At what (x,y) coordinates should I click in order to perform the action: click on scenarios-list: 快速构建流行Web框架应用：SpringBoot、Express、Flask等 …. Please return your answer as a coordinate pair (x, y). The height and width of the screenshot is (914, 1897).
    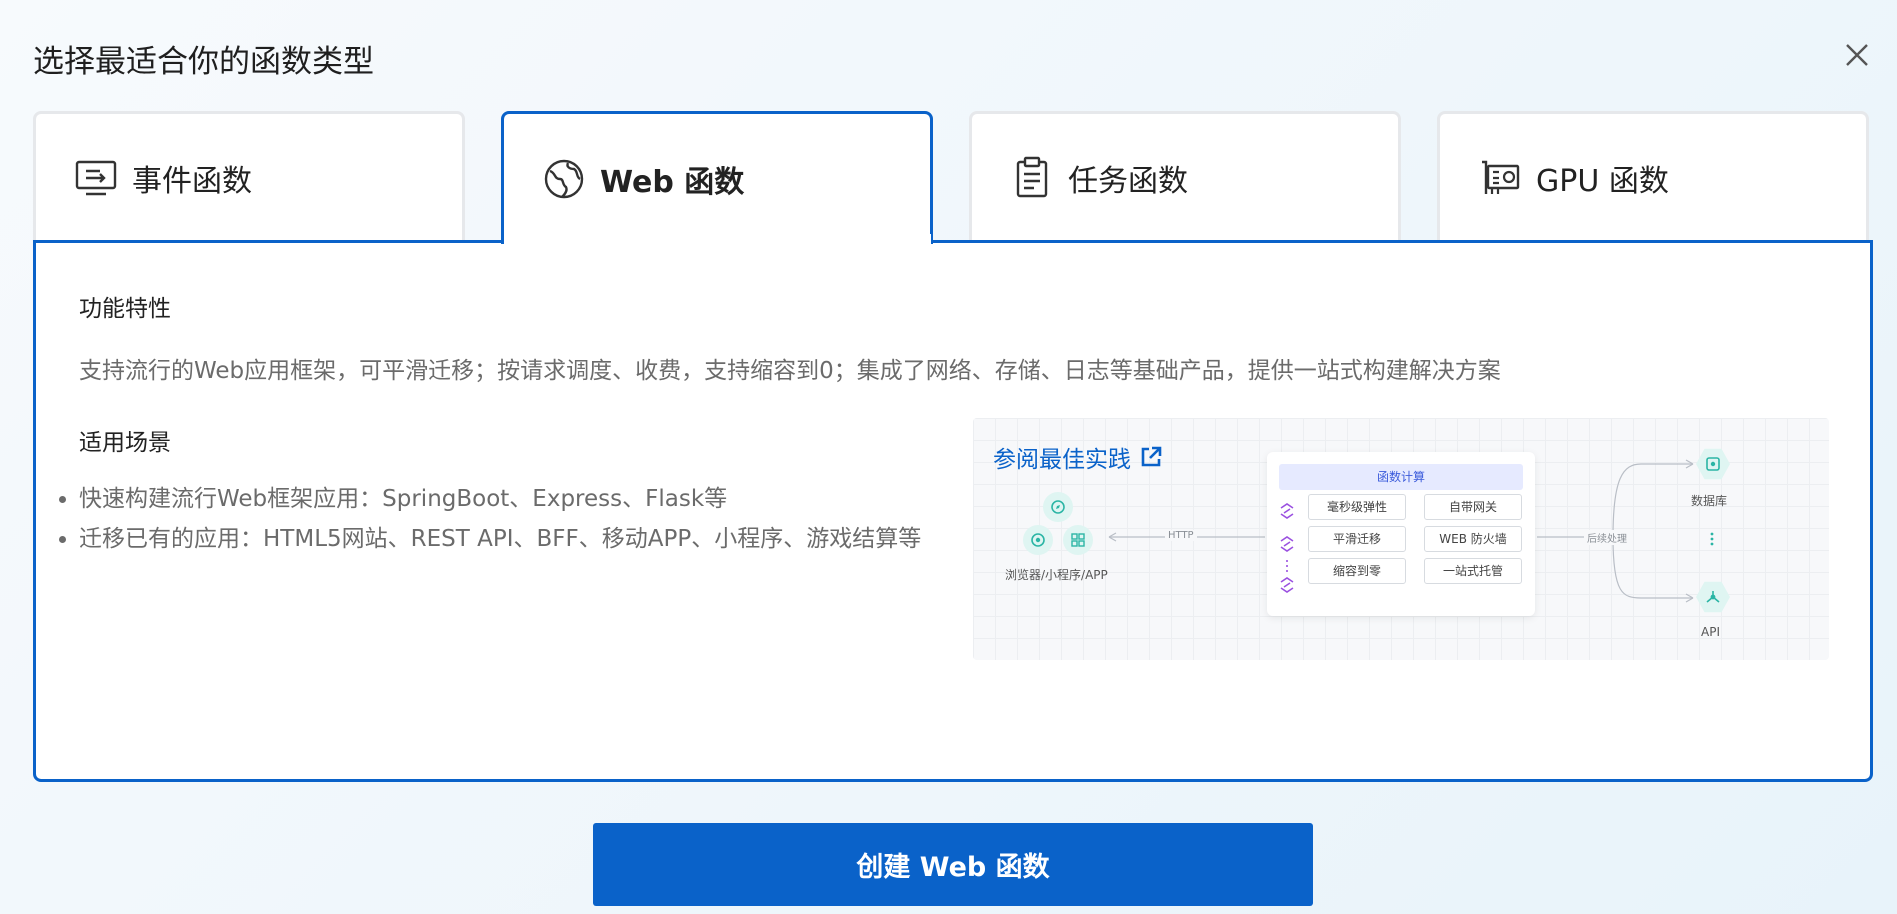
    Looking at the image, I should click on (509, 519).